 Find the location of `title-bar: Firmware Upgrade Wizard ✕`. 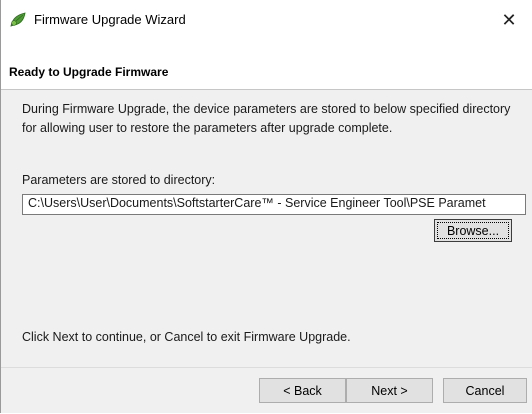

title-bar: Firmware Upgrade Wizard ✕ is located at coordinates (266, 20).